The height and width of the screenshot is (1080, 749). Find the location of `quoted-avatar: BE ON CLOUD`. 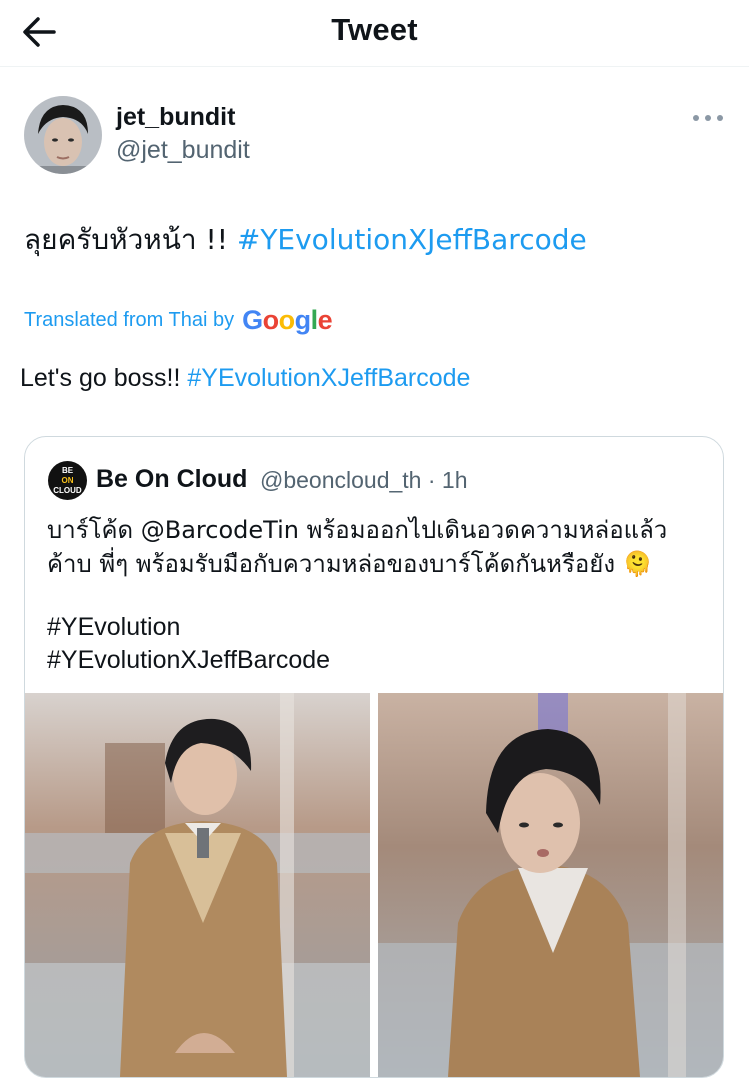

quoted-avatar: BE ON CLOUD is located at coordinates (67, 480).